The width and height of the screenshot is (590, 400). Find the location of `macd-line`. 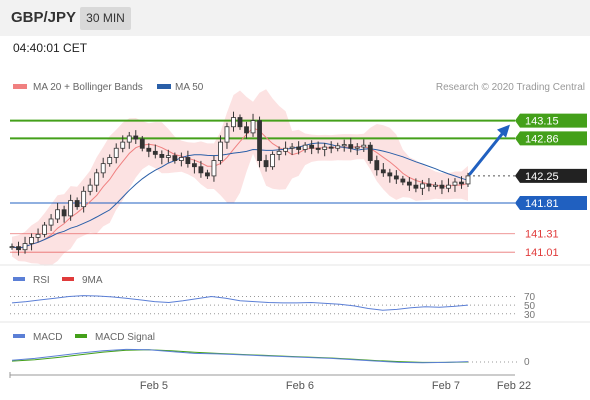

macd-line is located at coordinates (240, 356).